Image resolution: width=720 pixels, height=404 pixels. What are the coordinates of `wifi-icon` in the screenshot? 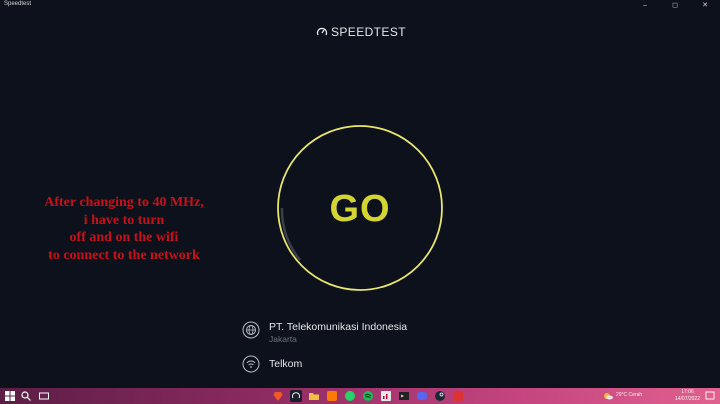 It's located at (251, 364).